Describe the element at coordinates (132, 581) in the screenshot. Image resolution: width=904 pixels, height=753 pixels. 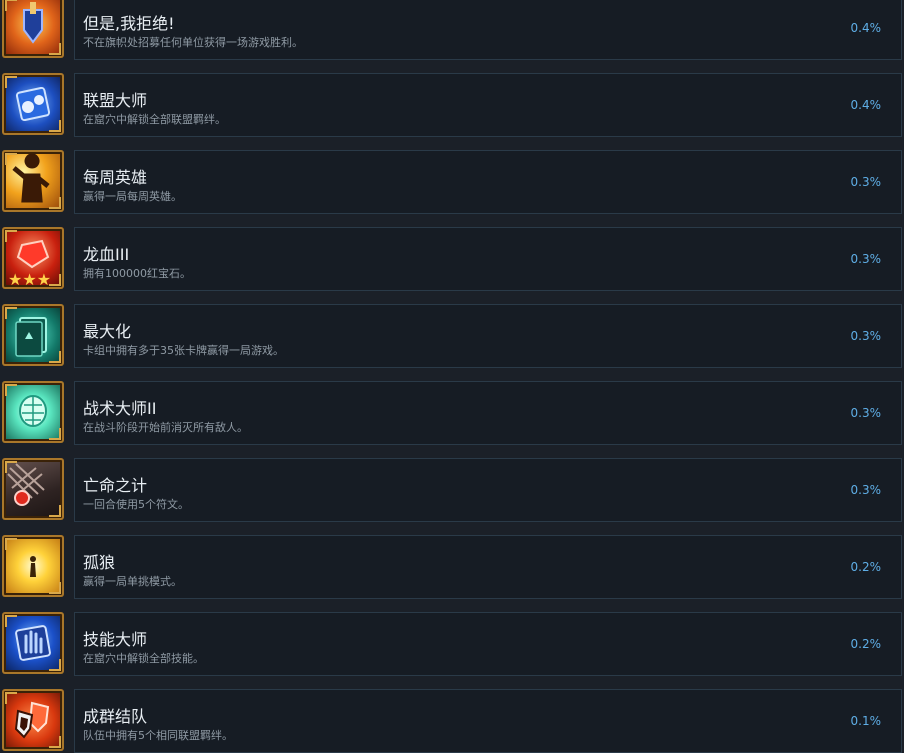
I see `achievement-description: 赢得一局单挑模式。` at that location.